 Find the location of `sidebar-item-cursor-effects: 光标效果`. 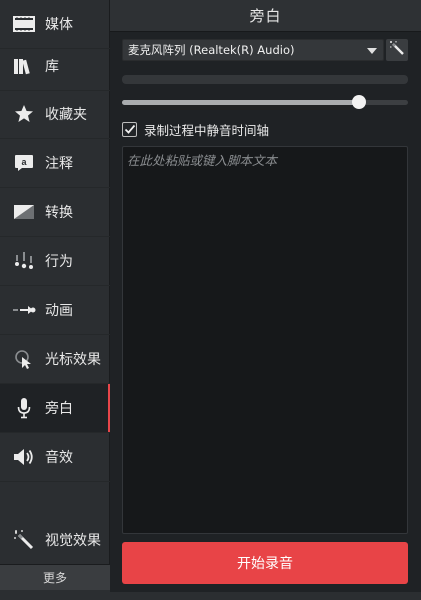

sidebar-item-cursor-effects: 光标效果 is located at coordinates (55, 359).